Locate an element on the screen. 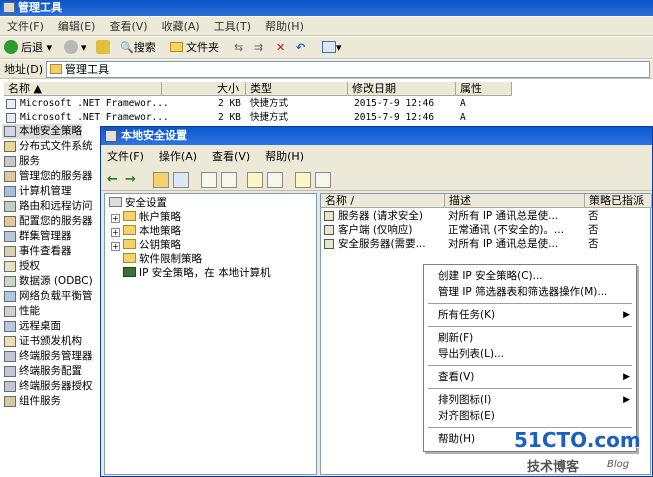 The height and width of the screenshot is (477, 653). column-type: 类型 is located at coordinates (297, 89).